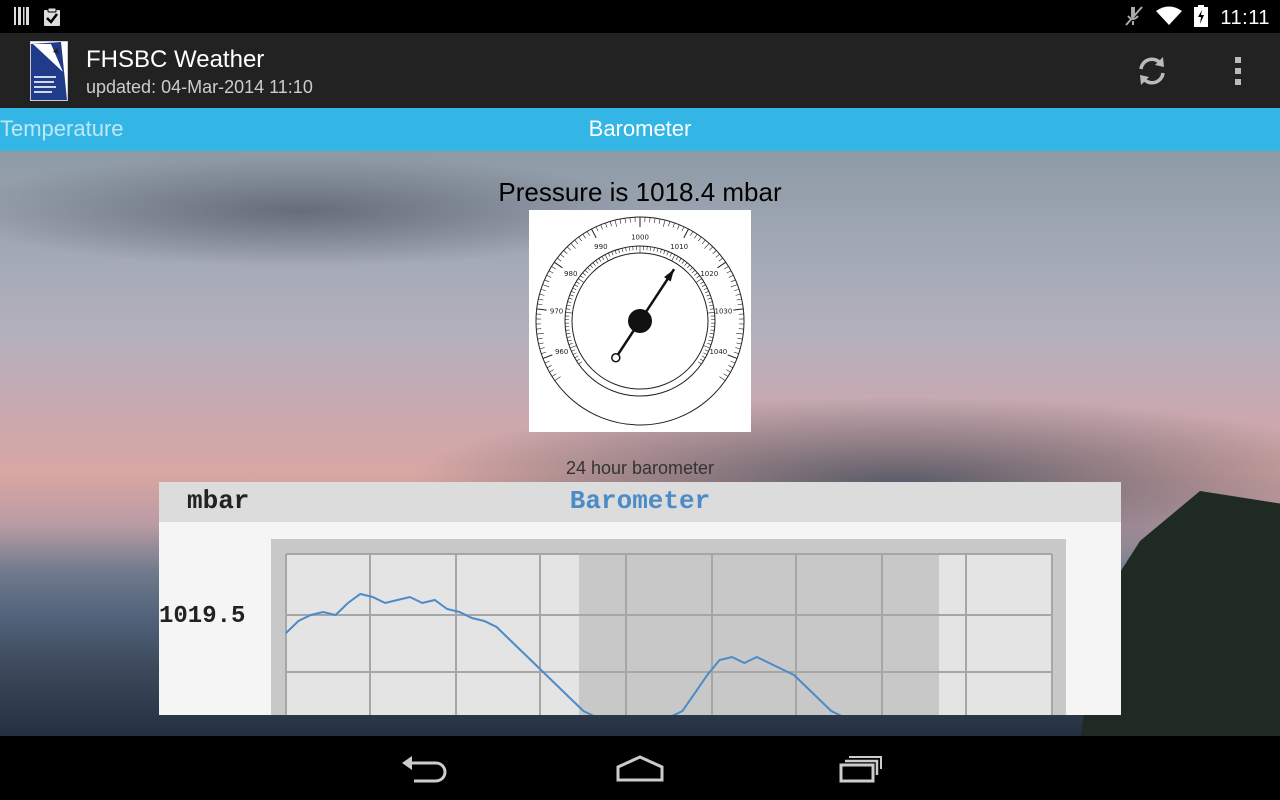 The image size is (1280, 800). I want to click on gauge-scale-label: 1040, so click(718, 352).